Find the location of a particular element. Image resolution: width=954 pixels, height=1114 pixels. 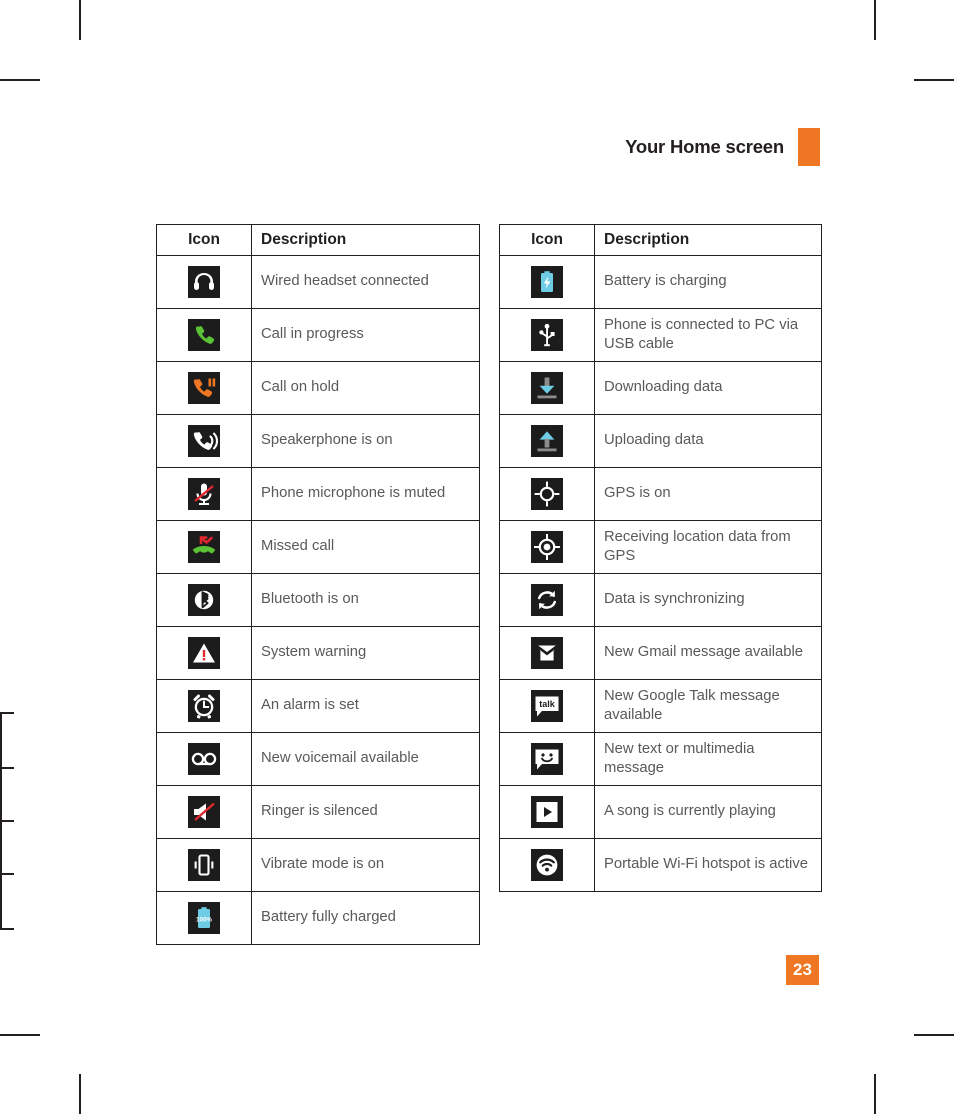

download-icon is located at coordinates (547, 388).